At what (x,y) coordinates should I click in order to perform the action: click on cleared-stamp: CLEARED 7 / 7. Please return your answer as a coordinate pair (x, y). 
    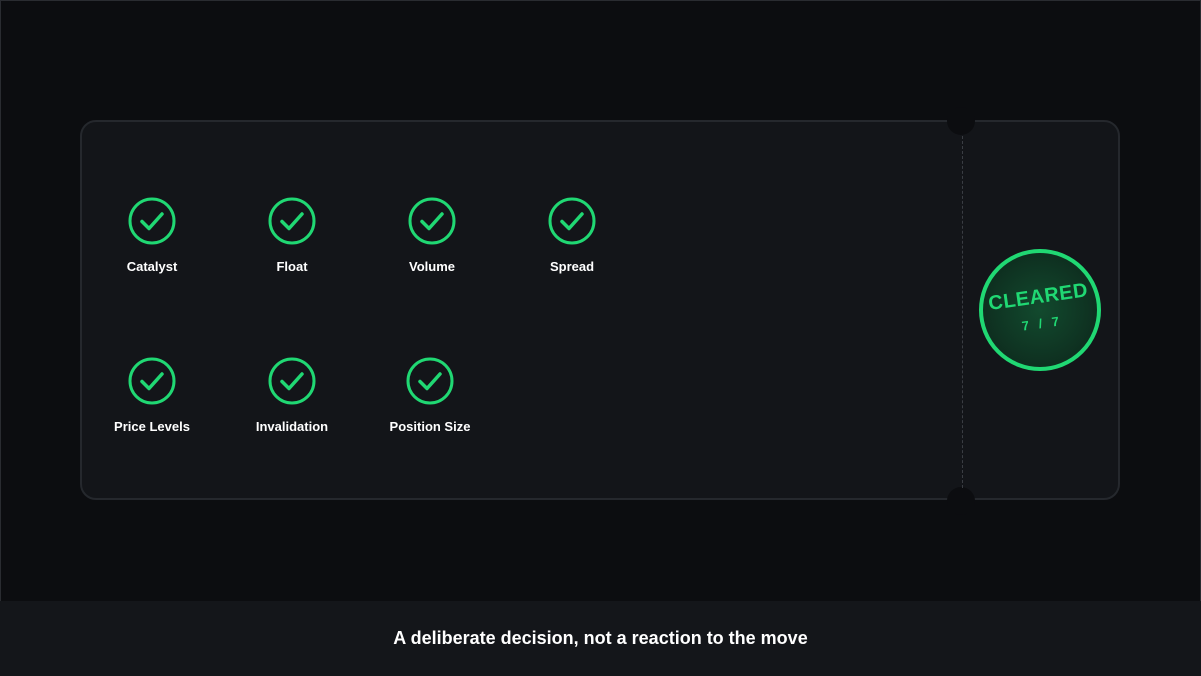
    Looking at the image, I should click on (1040, 310).